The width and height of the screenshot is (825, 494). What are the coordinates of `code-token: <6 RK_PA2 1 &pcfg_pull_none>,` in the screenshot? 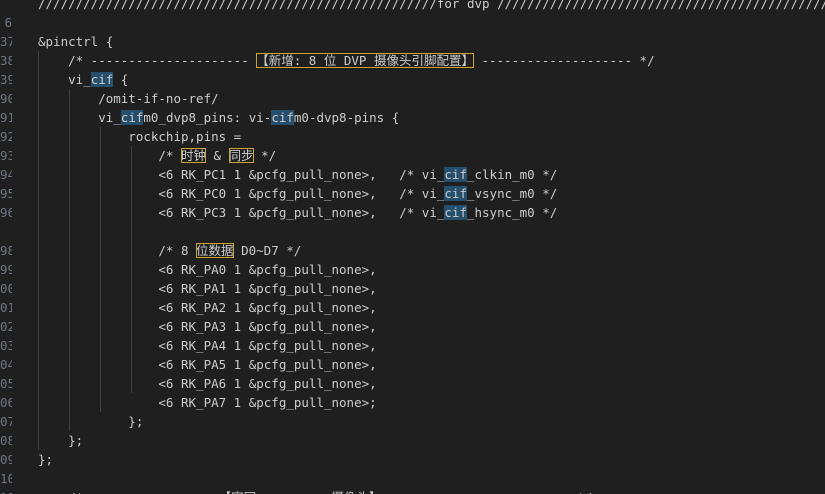 It's located at (207, 307).